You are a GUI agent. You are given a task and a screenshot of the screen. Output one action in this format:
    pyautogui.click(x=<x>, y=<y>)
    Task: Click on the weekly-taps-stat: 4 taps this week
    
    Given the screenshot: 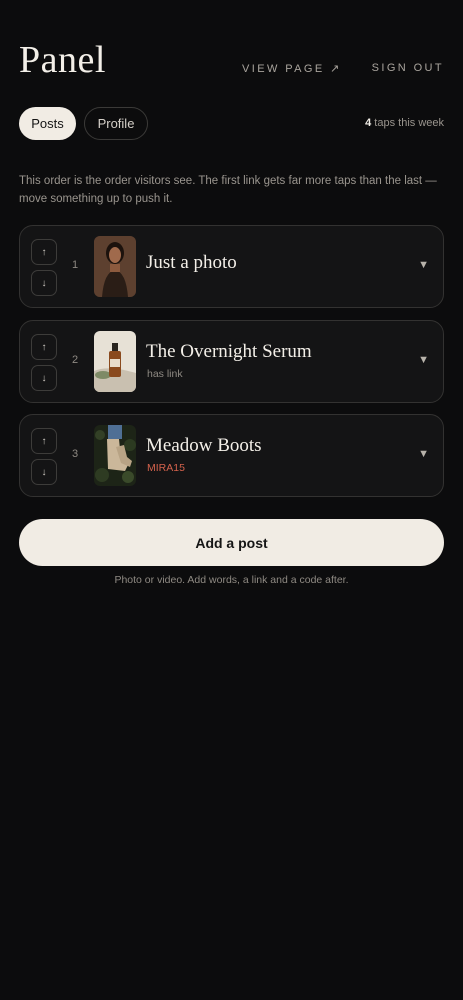 What is the action you would take?
    pyautogui.click(x=404, y=123)
    